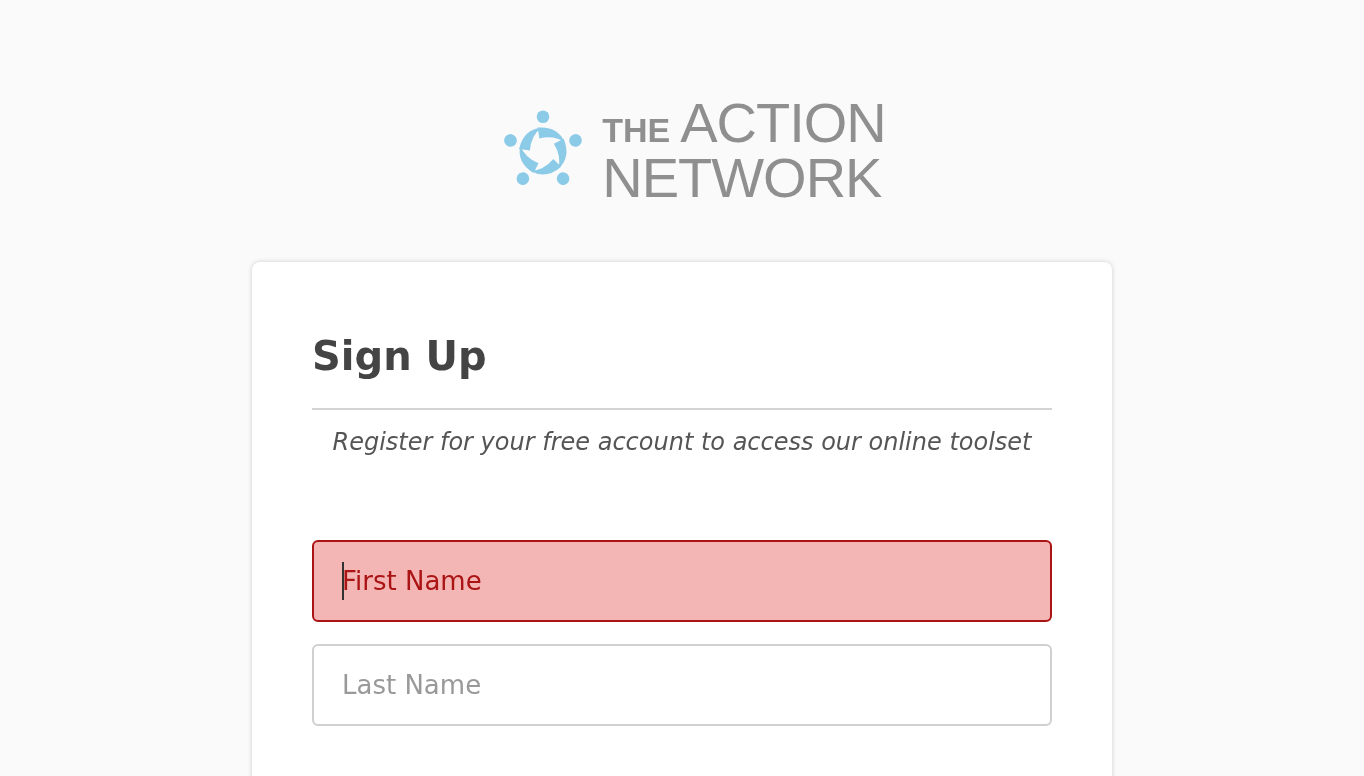 This screenshot has width=1364, height=776. What do you see at coordinates (783, 123) in the screenshot?
I see `logo-text: ACTION` at bounding box center [783, 123].